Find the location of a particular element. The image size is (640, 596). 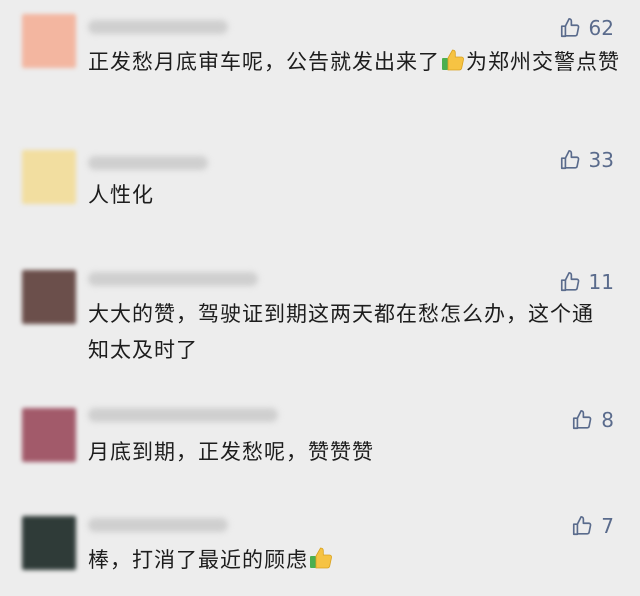

like-button: 62 is located at coordinates (586, 28).